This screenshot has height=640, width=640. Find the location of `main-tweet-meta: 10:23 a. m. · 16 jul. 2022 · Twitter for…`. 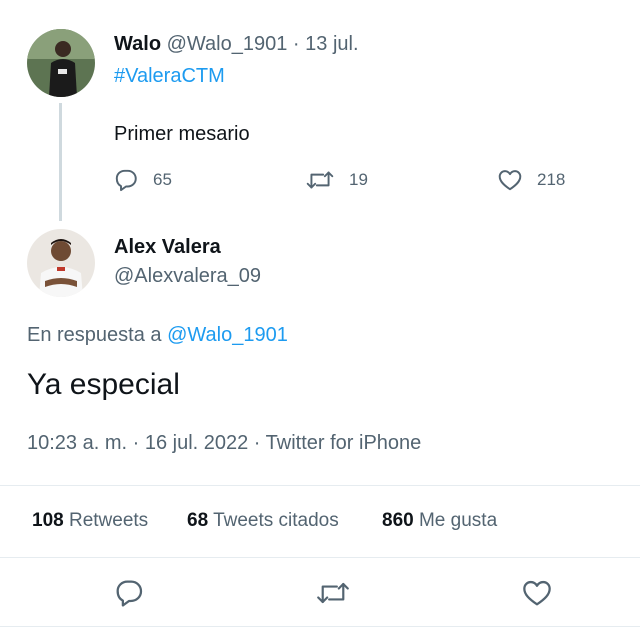

main-tweet-meta: 10:23 a. m. · 16 jul. 2022 · Twitter for… is located at coordinates (224, 443).